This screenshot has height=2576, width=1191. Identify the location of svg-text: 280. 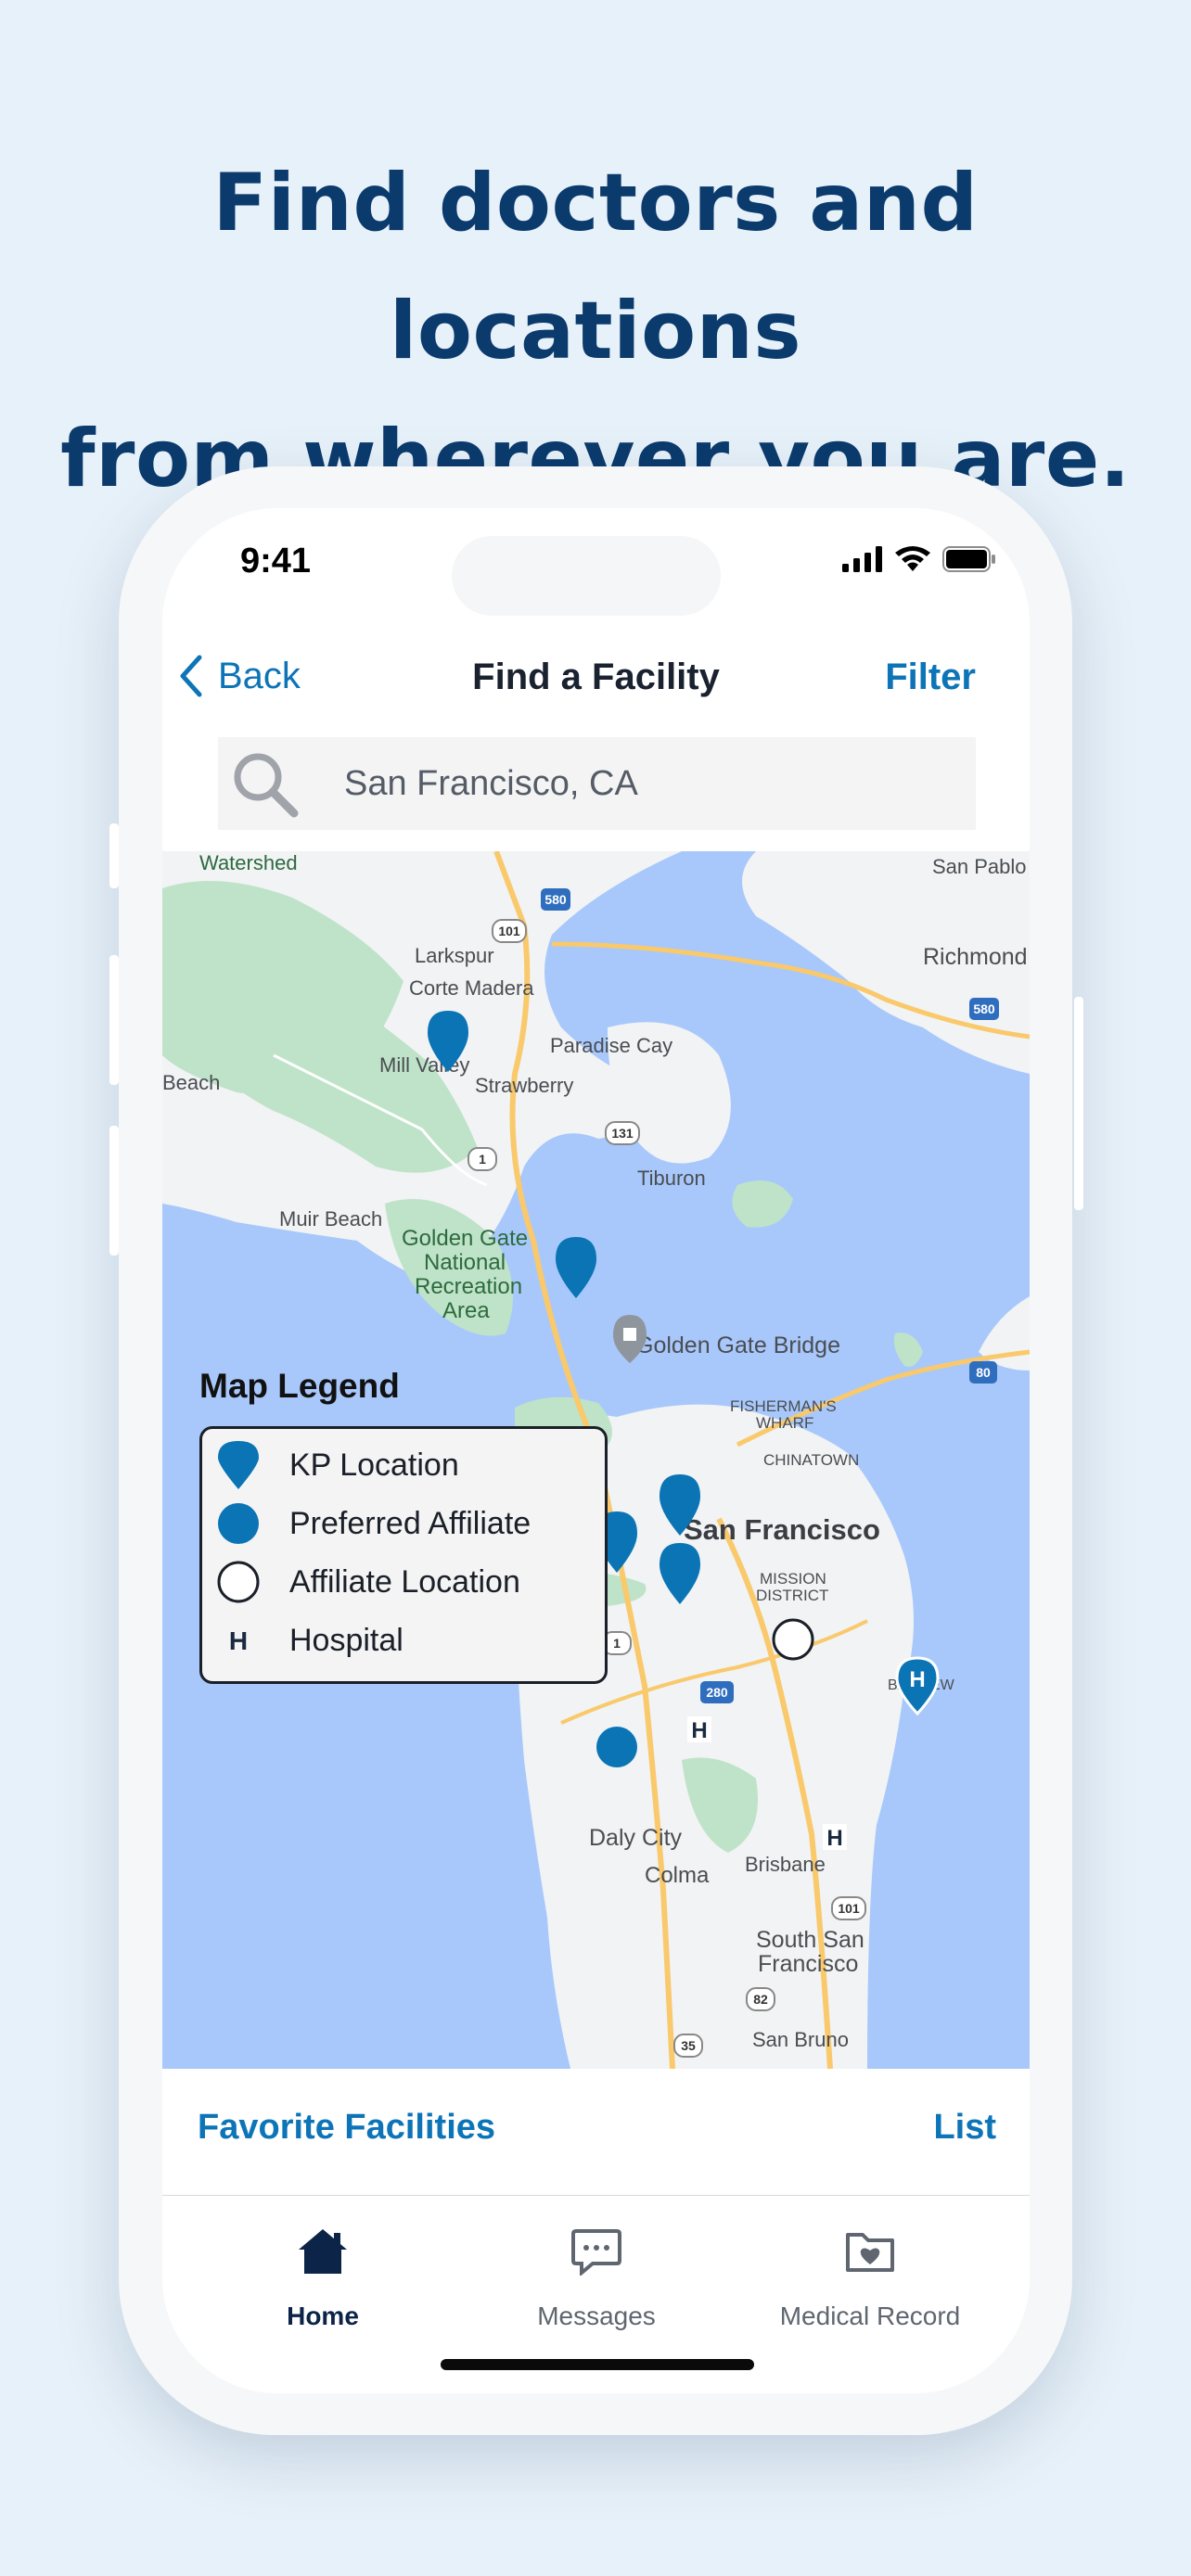
(717, 1692).